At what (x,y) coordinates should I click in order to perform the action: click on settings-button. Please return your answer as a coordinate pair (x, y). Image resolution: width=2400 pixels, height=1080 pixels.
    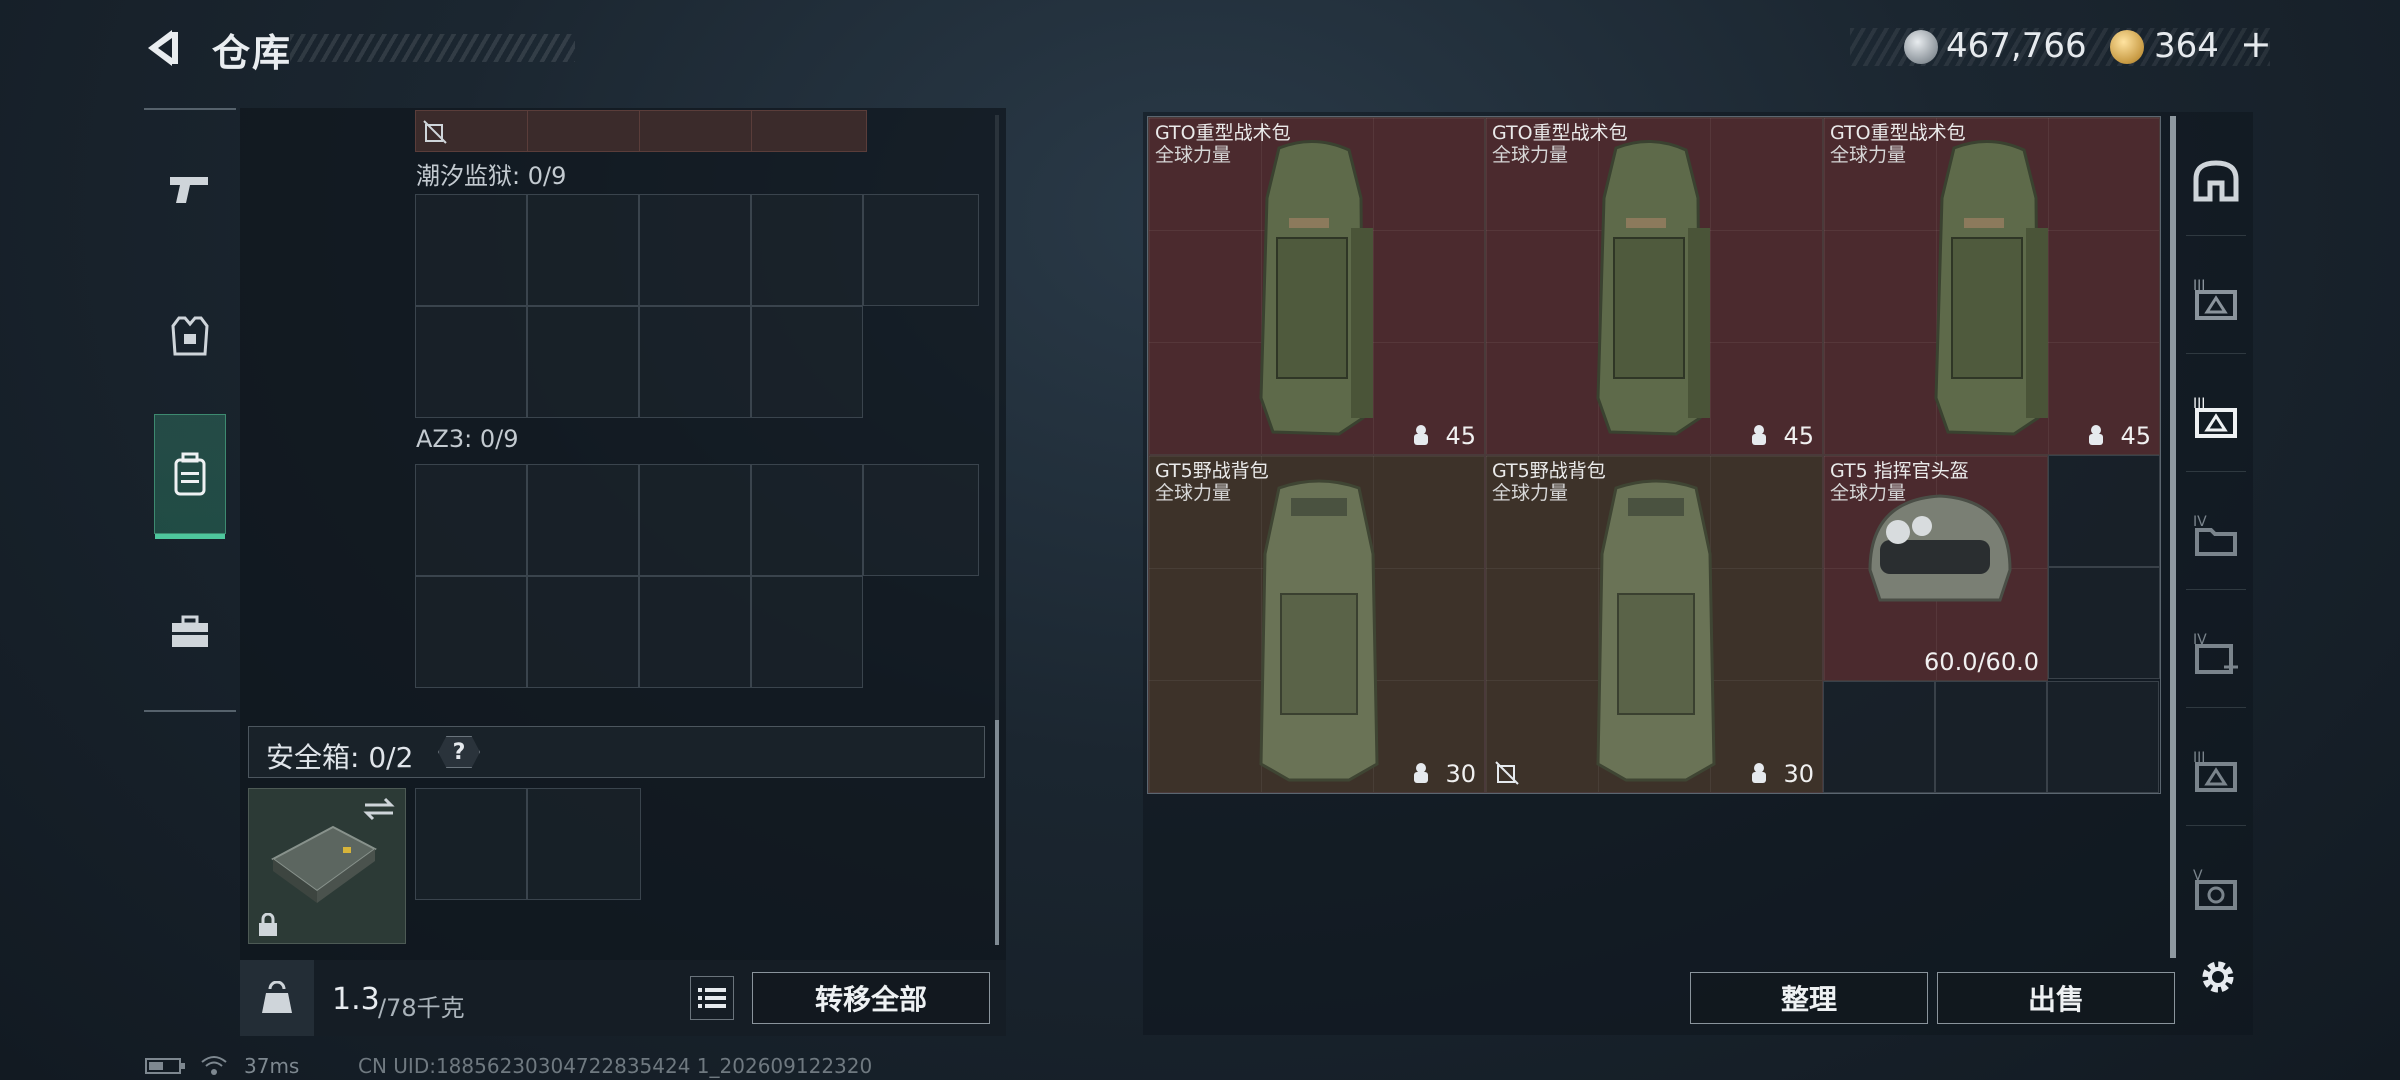
    Looking at the image, I should click on (2218, 977).